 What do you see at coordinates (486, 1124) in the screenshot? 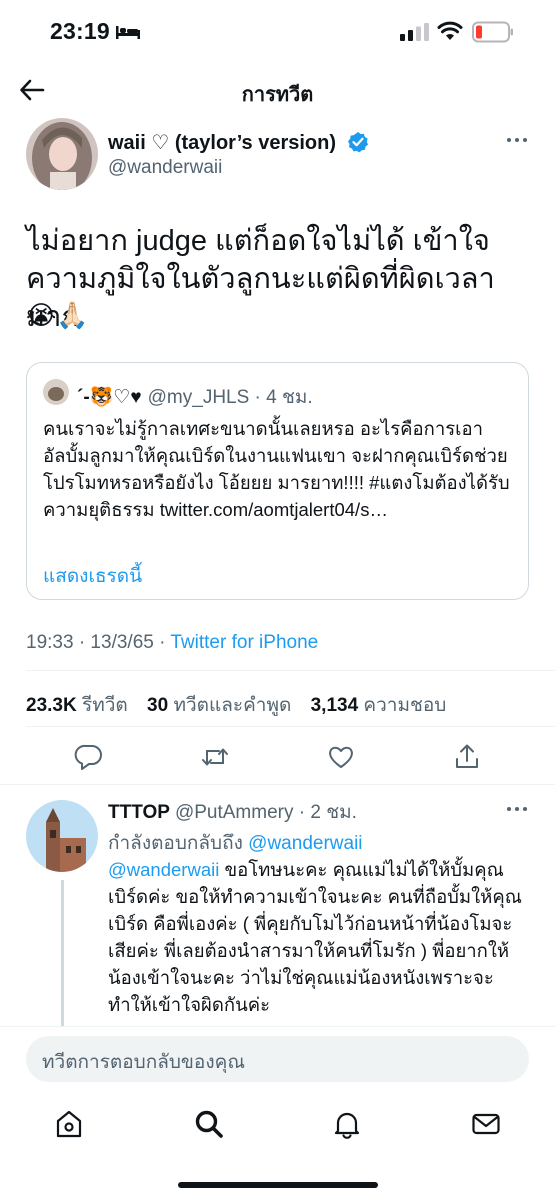
I see `messages-icon` at bounding box center [486, 1124].